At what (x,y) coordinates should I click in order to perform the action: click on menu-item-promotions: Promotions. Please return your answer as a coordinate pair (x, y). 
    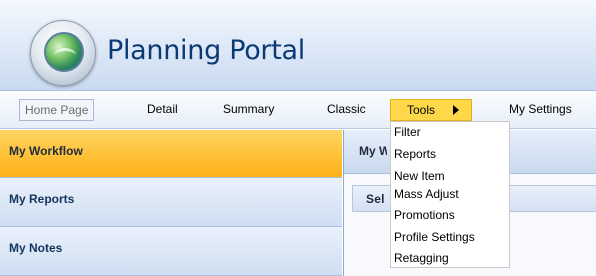
    Looking at the image, I should click on (424, 215).